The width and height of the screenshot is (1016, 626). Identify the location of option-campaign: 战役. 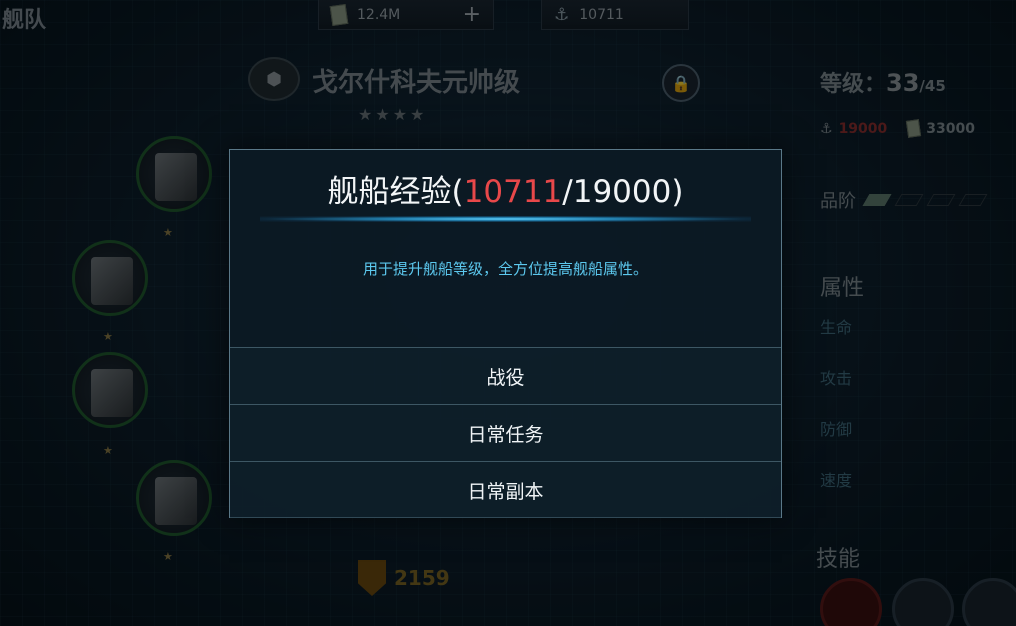
(505, 375).